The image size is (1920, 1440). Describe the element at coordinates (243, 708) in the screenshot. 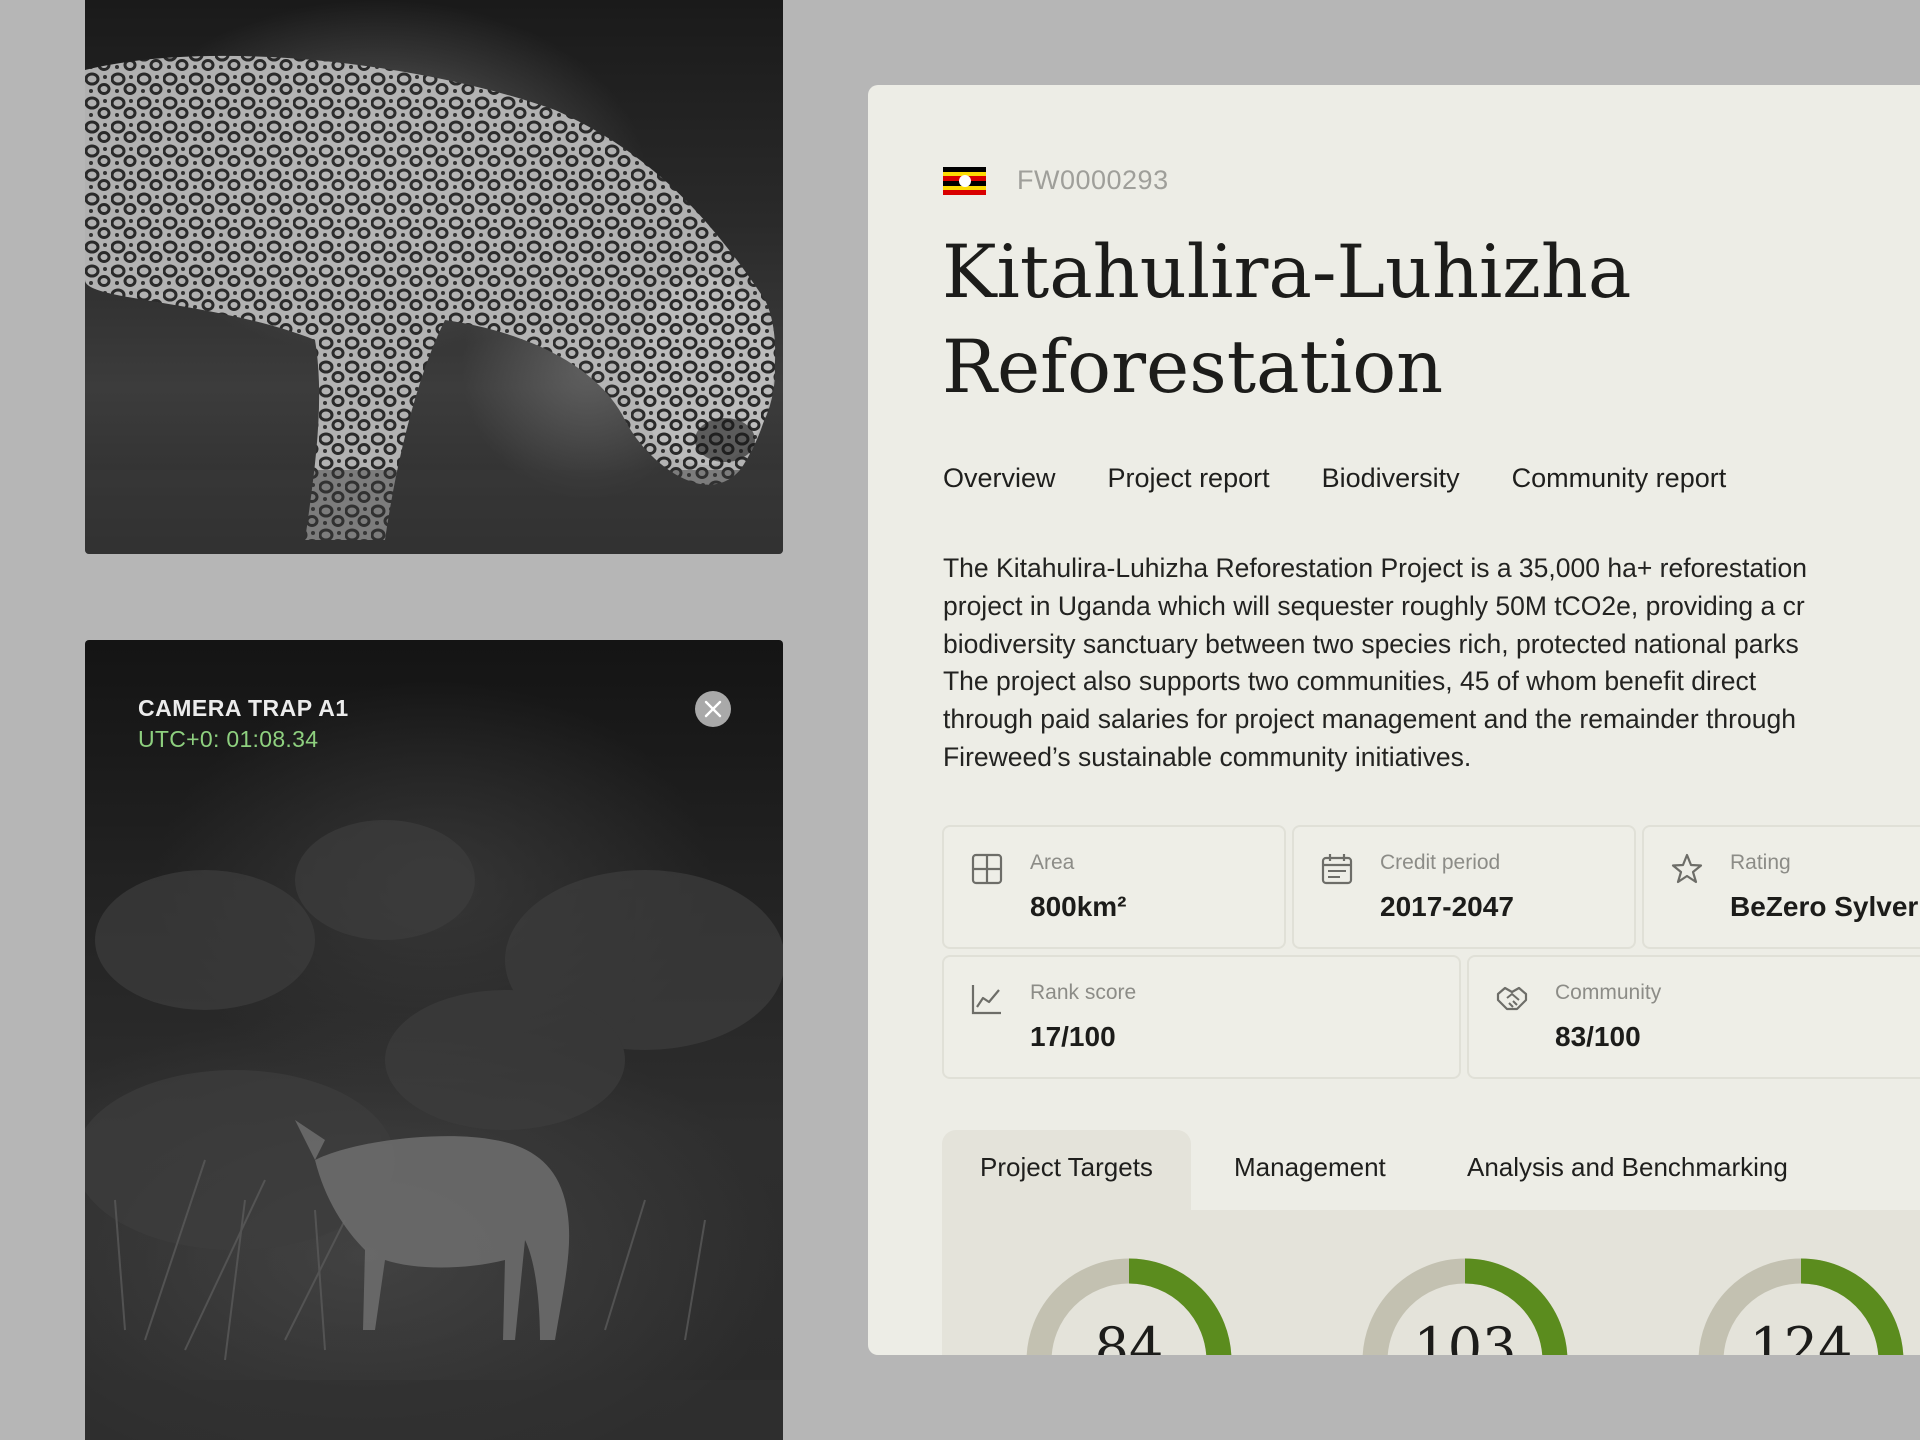

I see `camera-trap-title: CAMERA TRAP A1` at that location.